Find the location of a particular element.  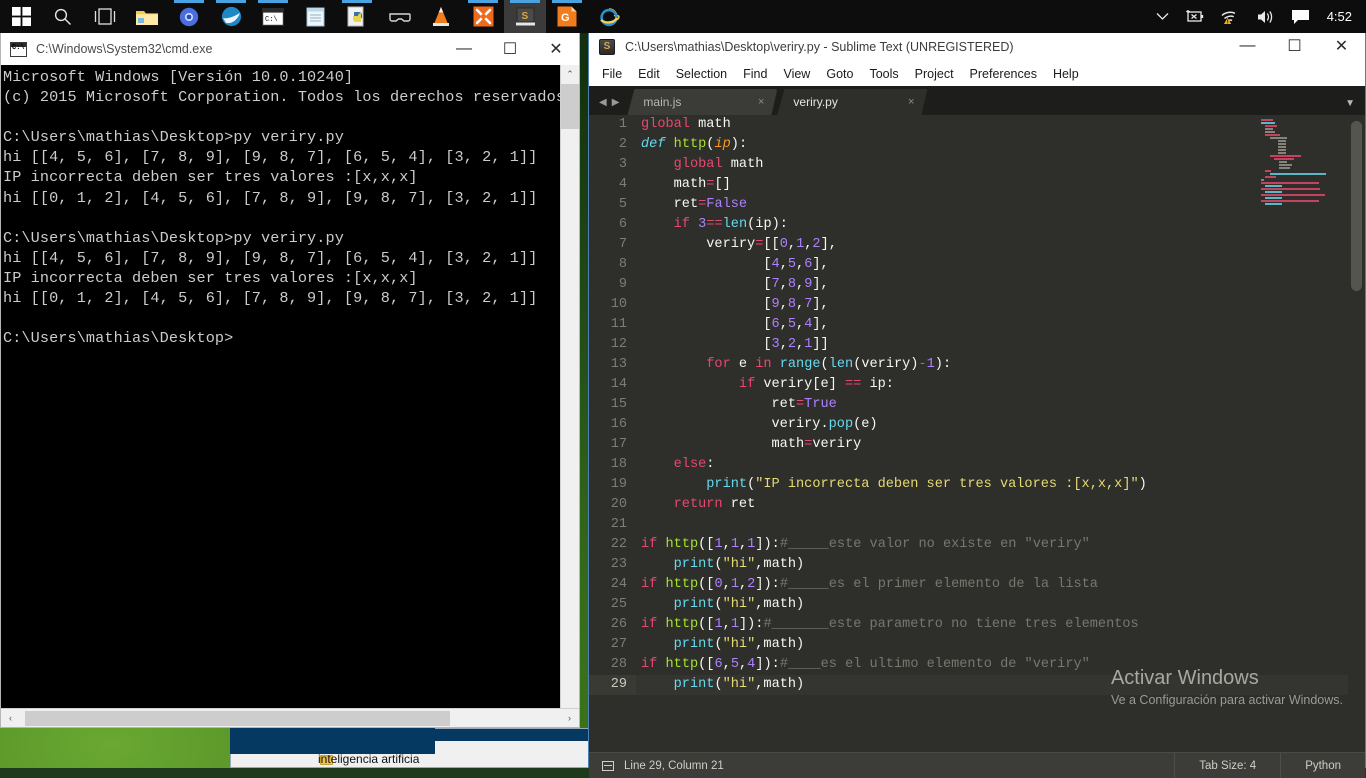

tab-overflow-menu-icon: ▼ is located at coordinates (1350, 103).